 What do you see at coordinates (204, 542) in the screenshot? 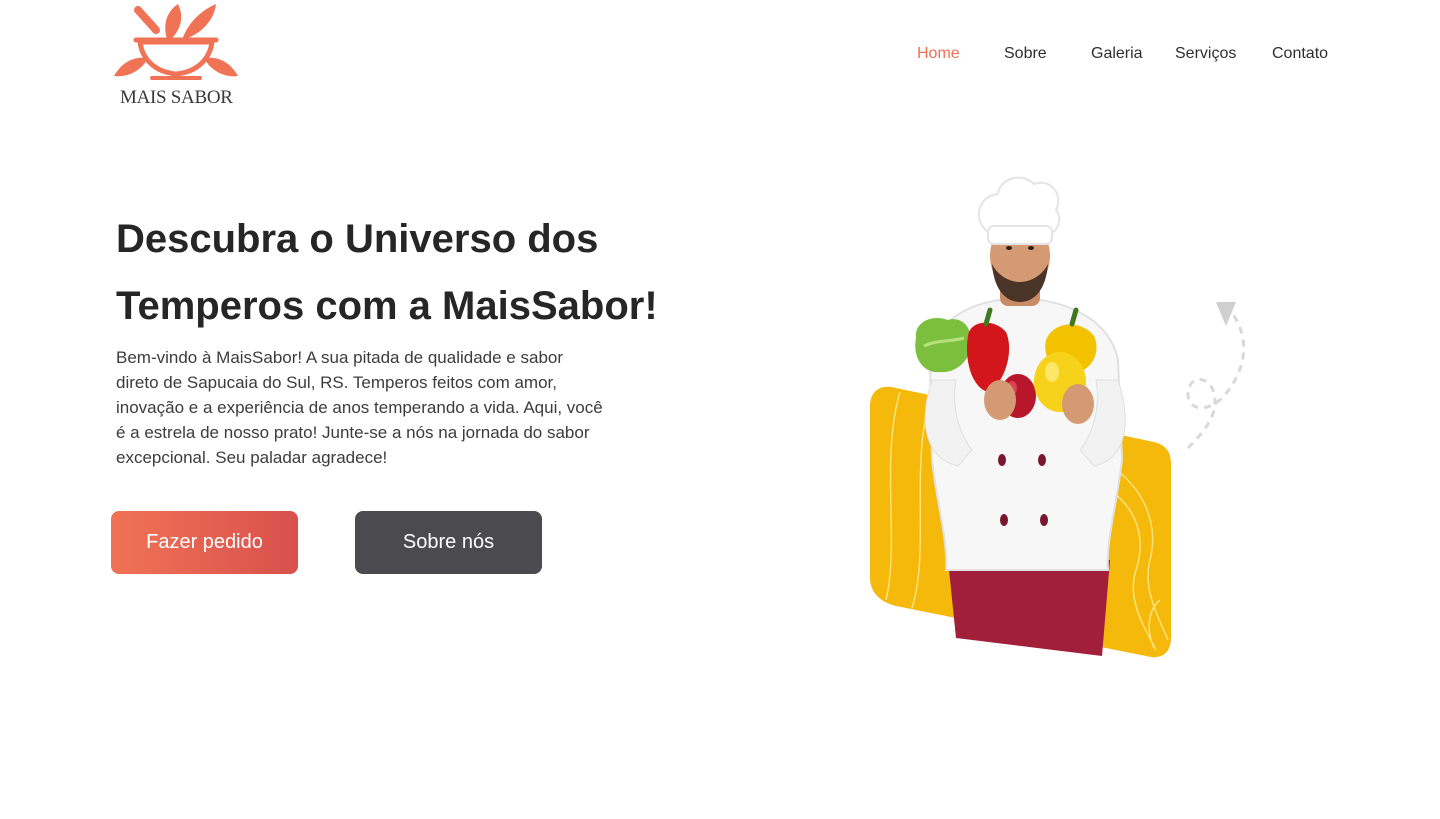
I see `order-button: Fazer pedido` at bounding box center [204, 542].